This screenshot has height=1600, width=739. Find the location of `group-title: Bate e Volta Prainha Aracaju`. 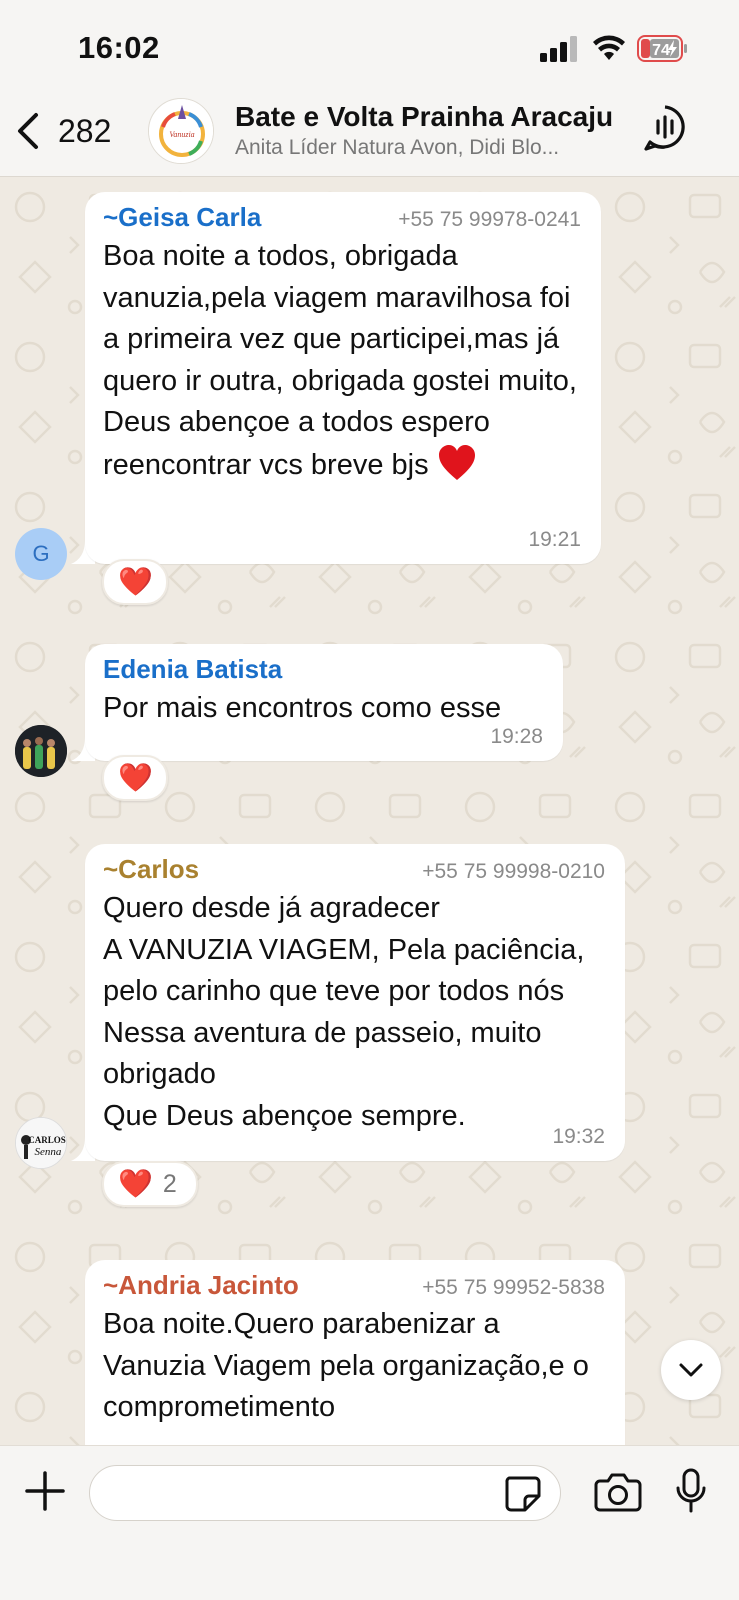

group-title: Bate e Volta Prainha Aracaju is located at coordinates (424, 117).